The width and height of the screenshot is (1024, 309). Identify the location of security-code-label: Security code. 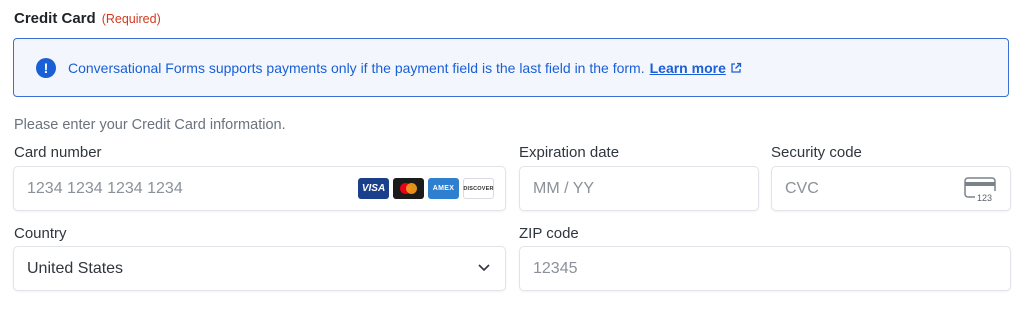
(816, 152).